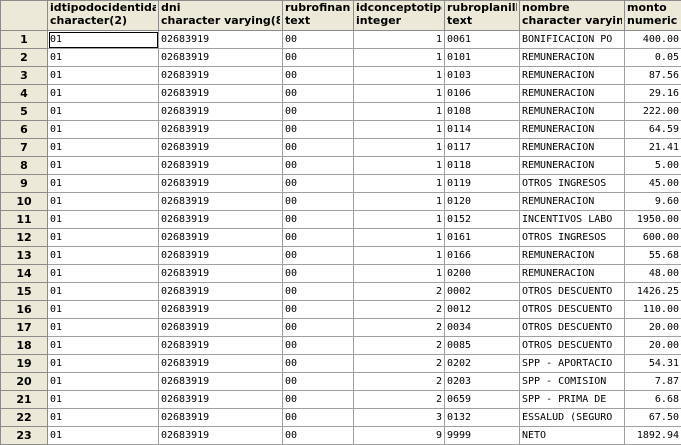 The width and height of the screenshot is (681, 445). What do you see at coordinates (341, 148) in the screenshot?
I see `table-row: 701026839190010117REMUNERACION21.41` at bounding box center [341, 148].